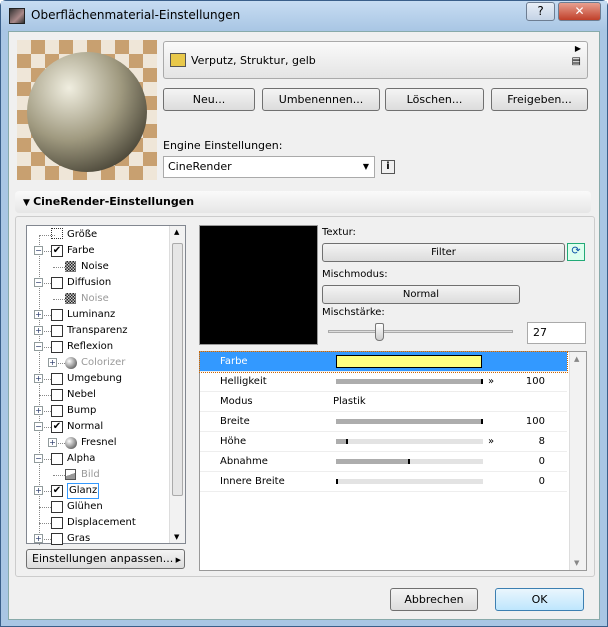  Describe the element at coordinates (576, 61) in the screenshot. I see `document-icon: ▤` at that location.